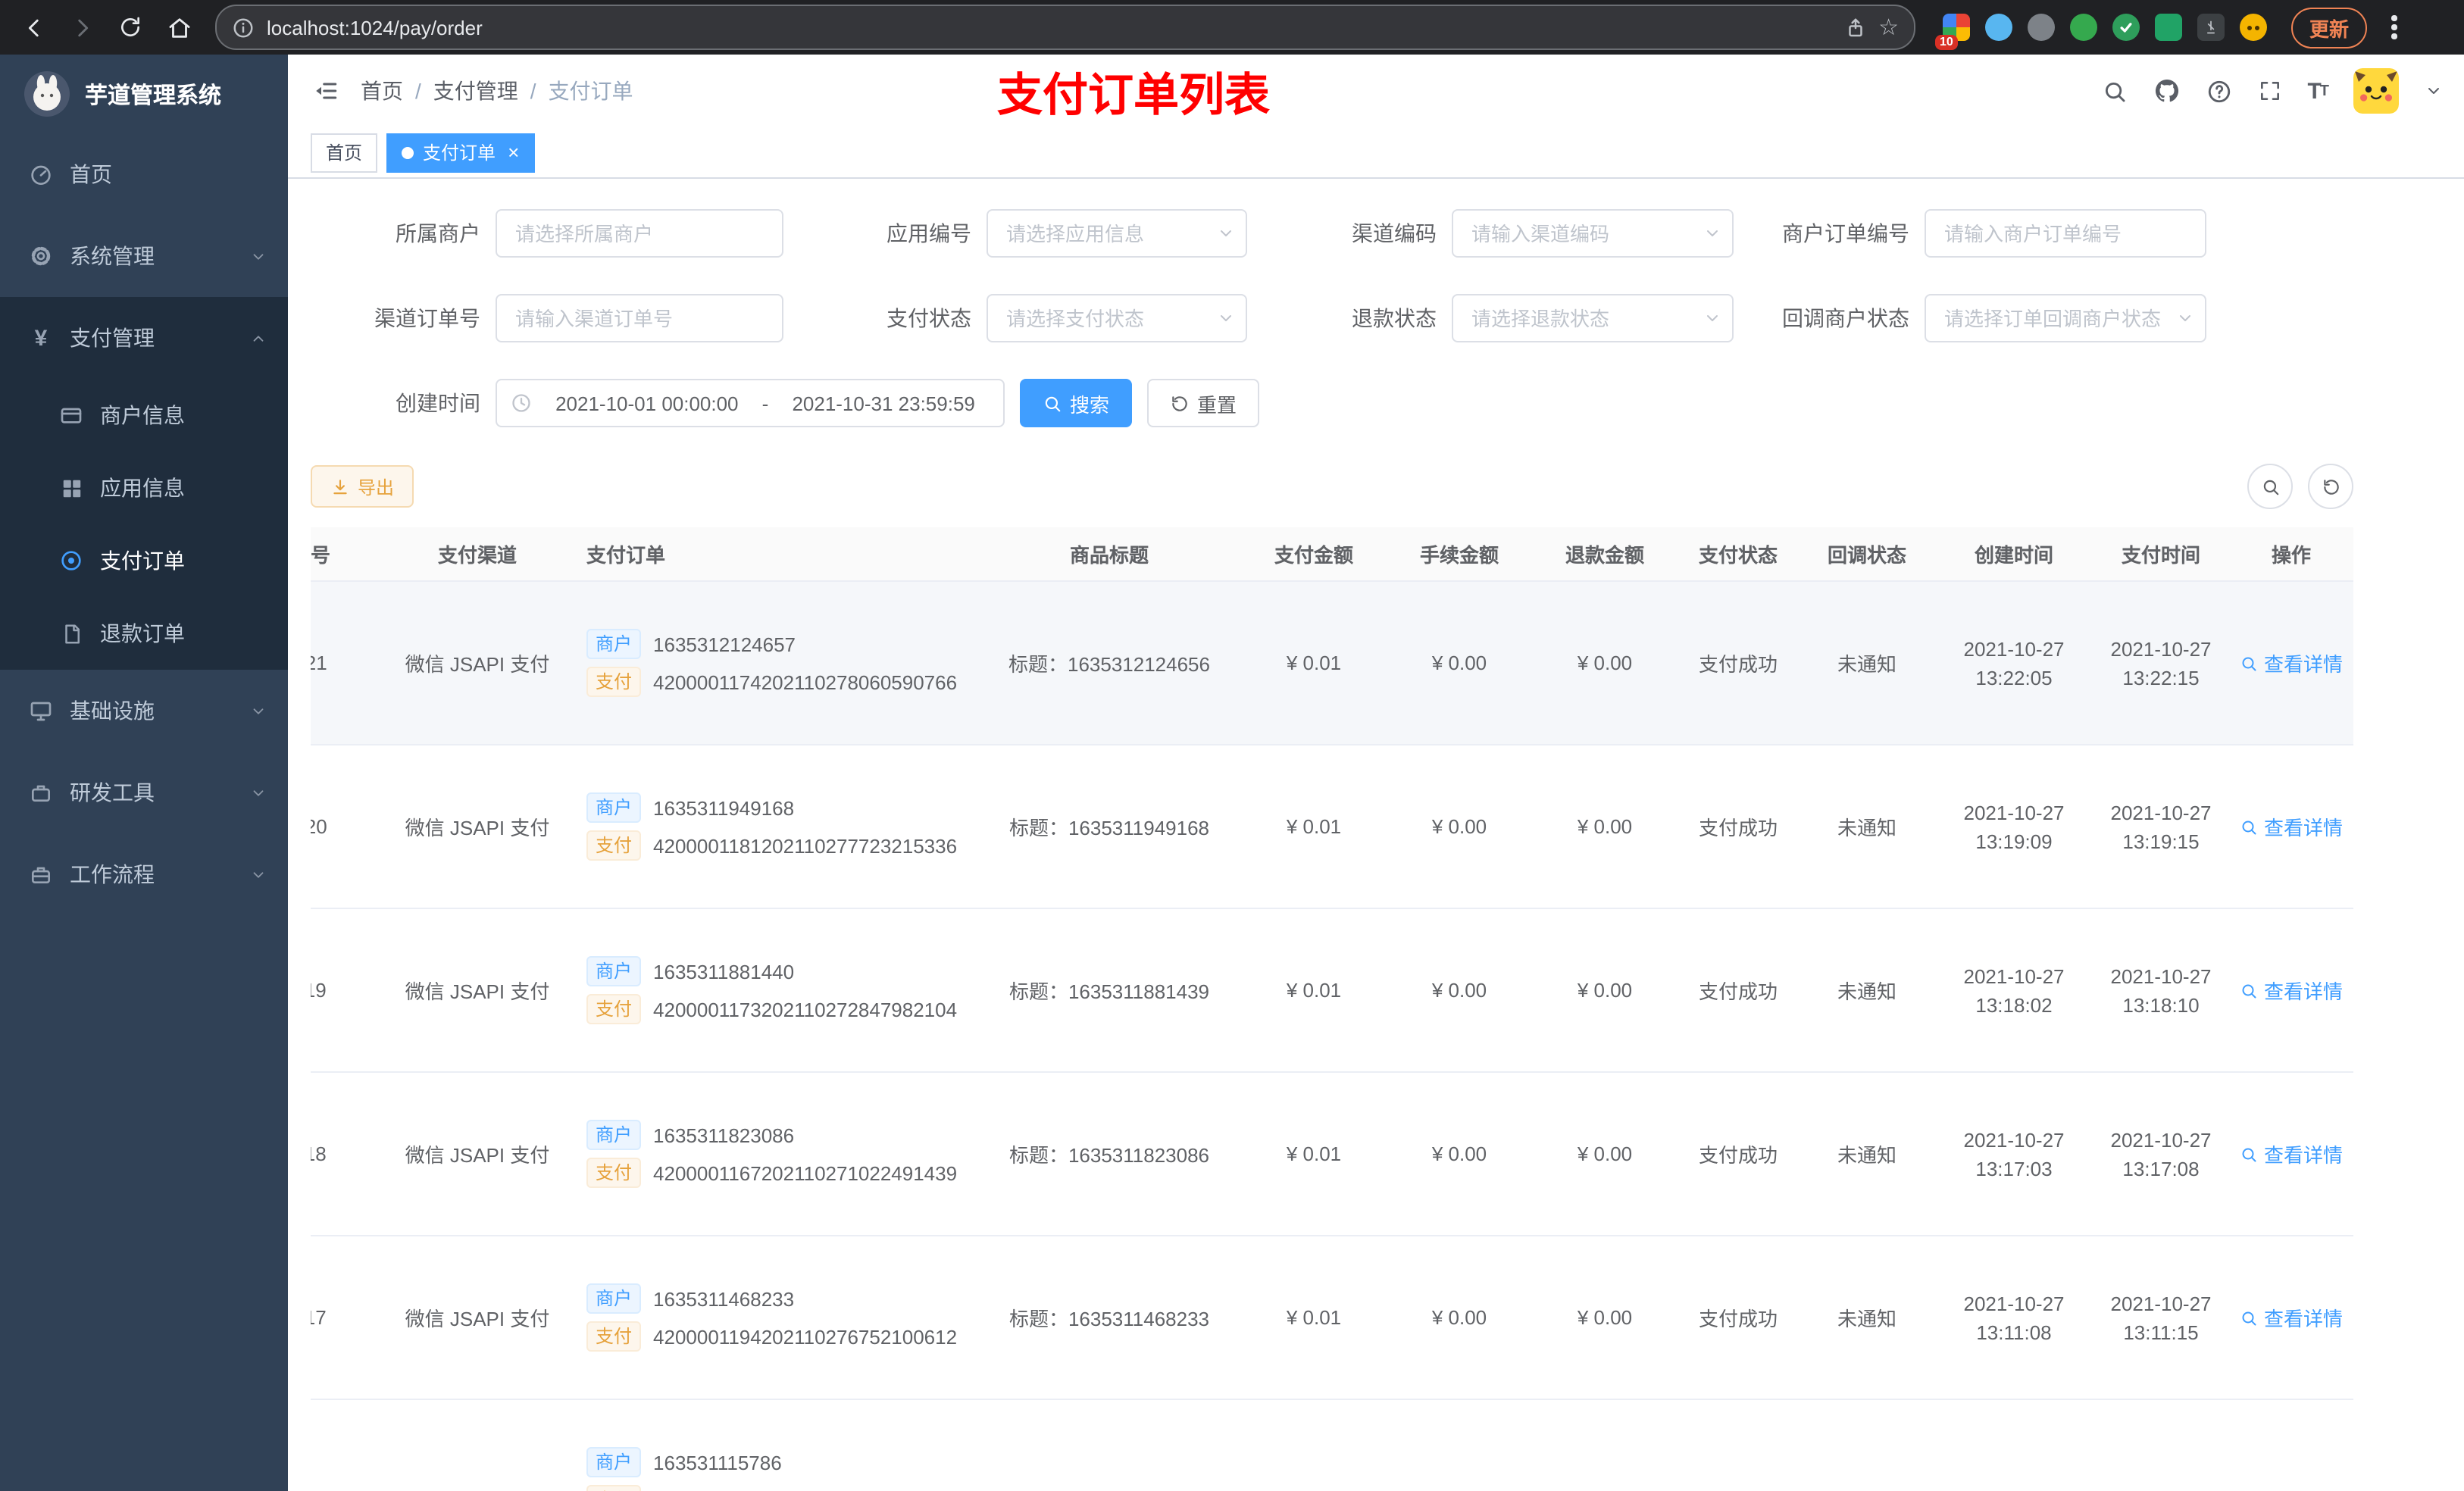  Describe the element at coordinates (1593, 233) in the screenshot. I see `channel-code-select` at that location.